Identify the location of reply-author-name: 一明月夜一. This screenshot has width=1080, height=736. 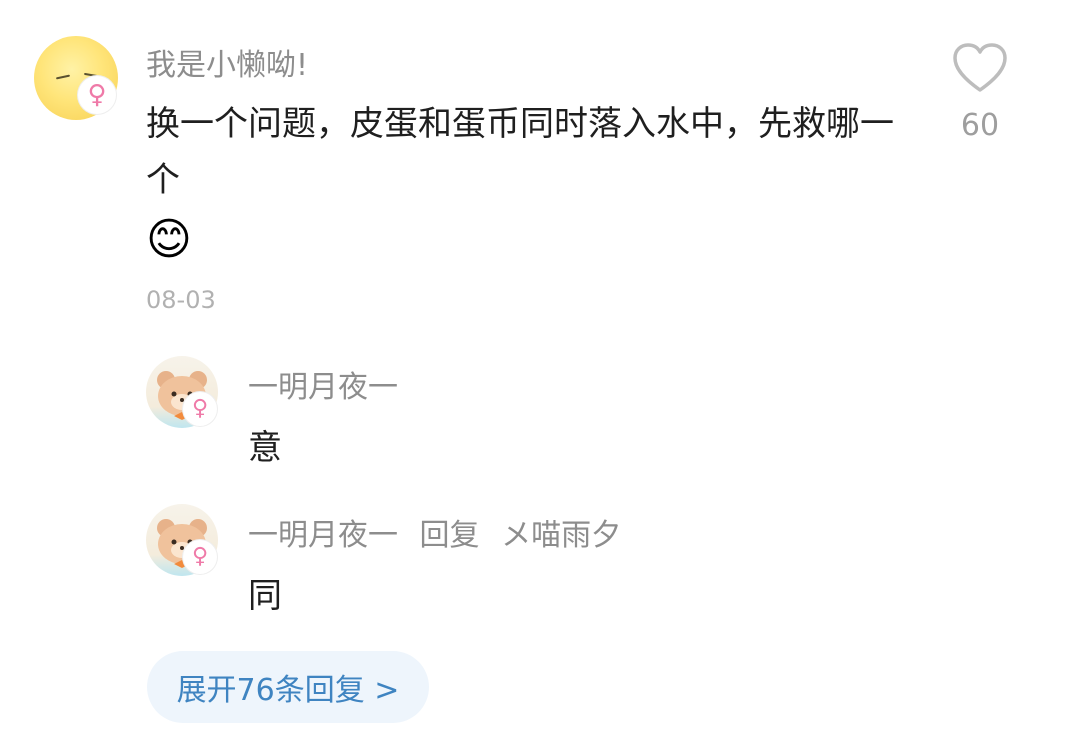
(323, 384).